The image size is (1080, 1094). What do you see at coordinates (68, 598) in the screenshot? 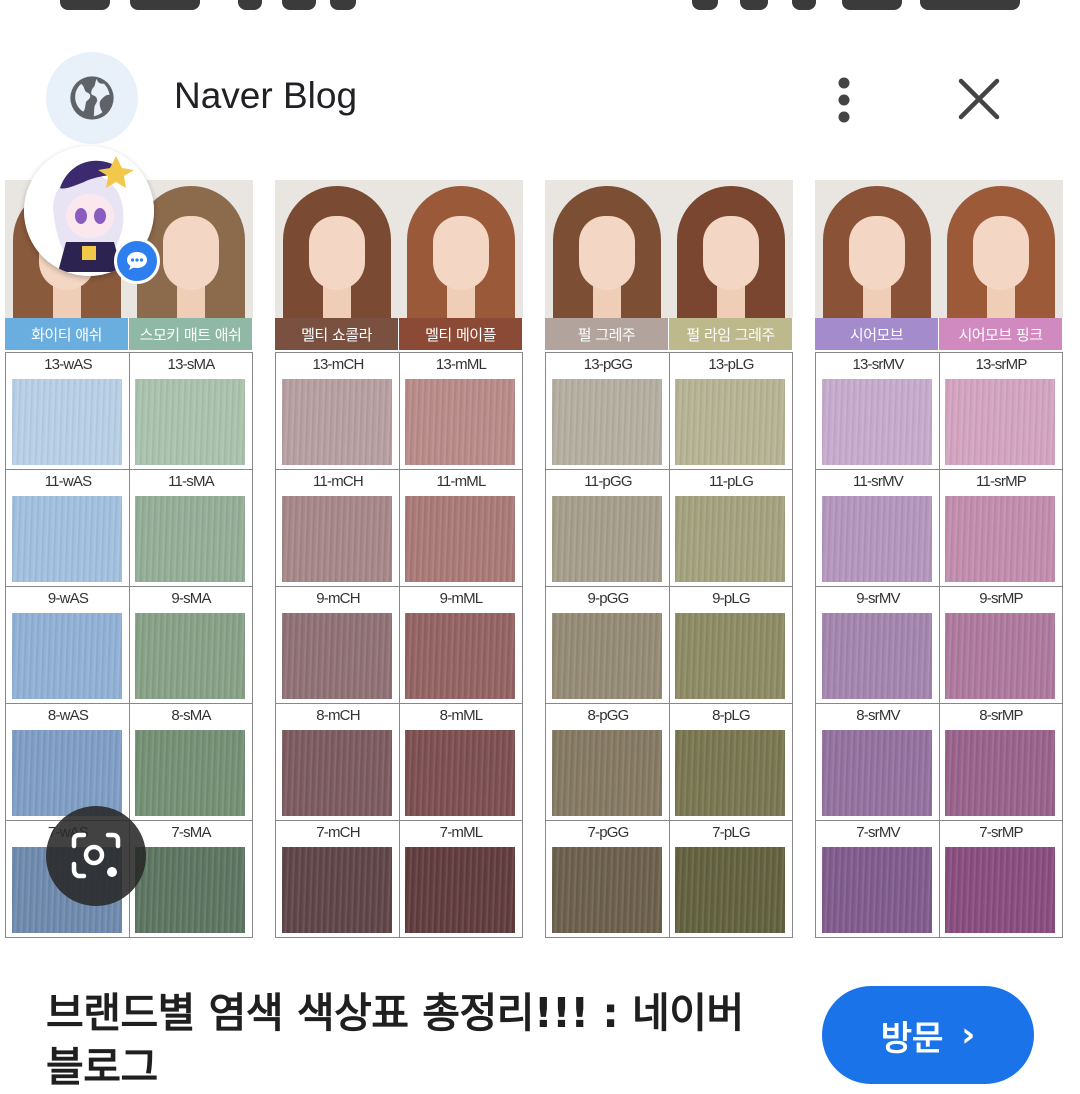
I see `shade-code: 9-wAS` at bounding box center [68, 598].